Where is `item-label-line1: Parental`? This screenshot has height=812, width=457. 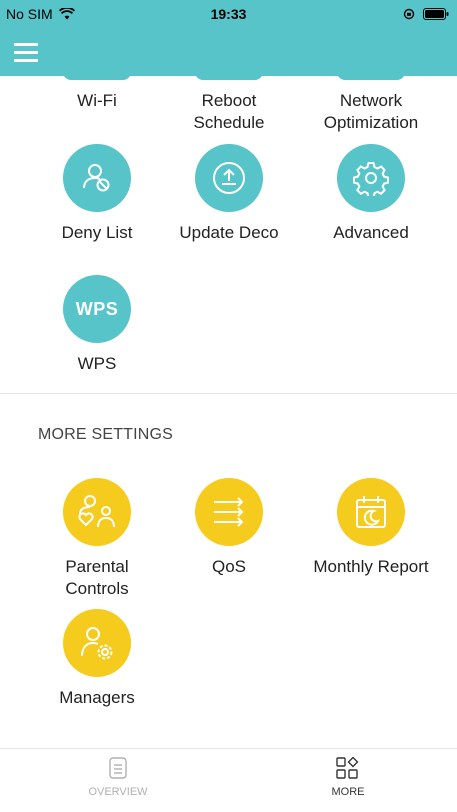 item-label-line1: Parental is located at coordinates (97, 566).